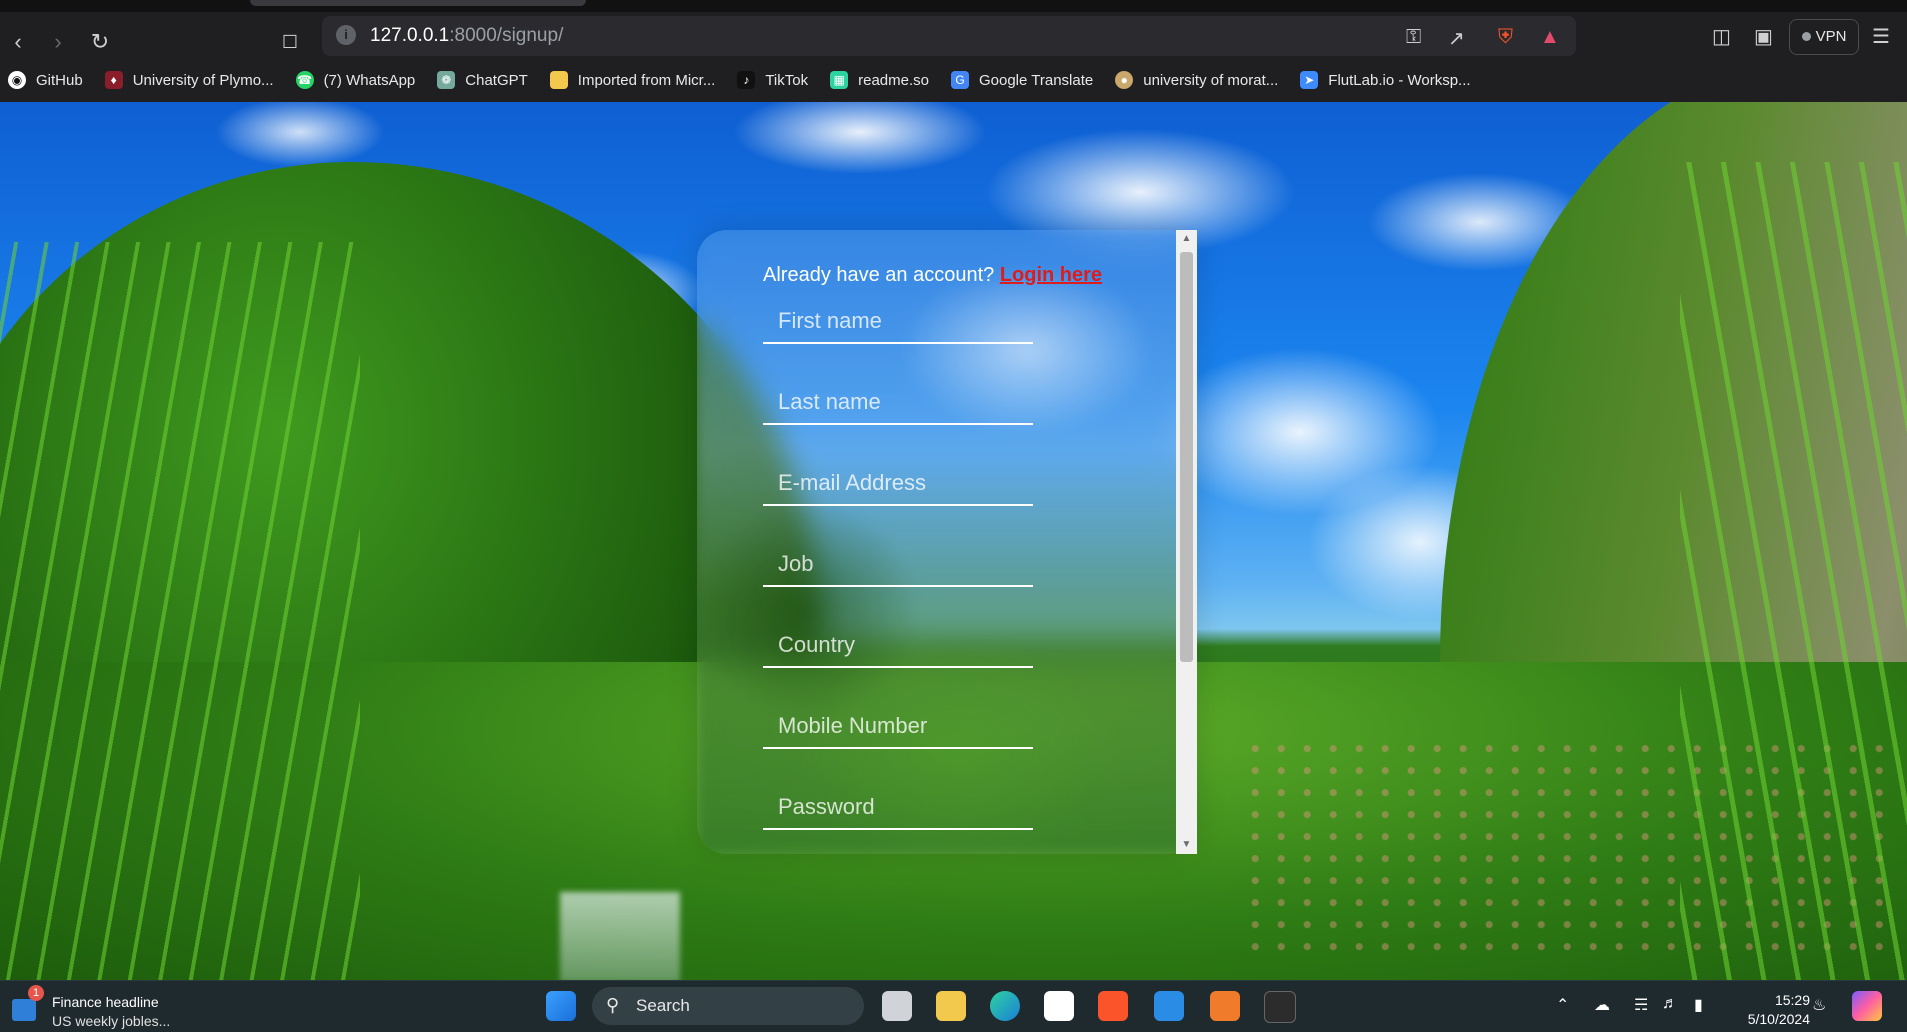 The image size is (1907, 1032). I want to click on notification-bell-icon: ♨, so click(1819, 1005).